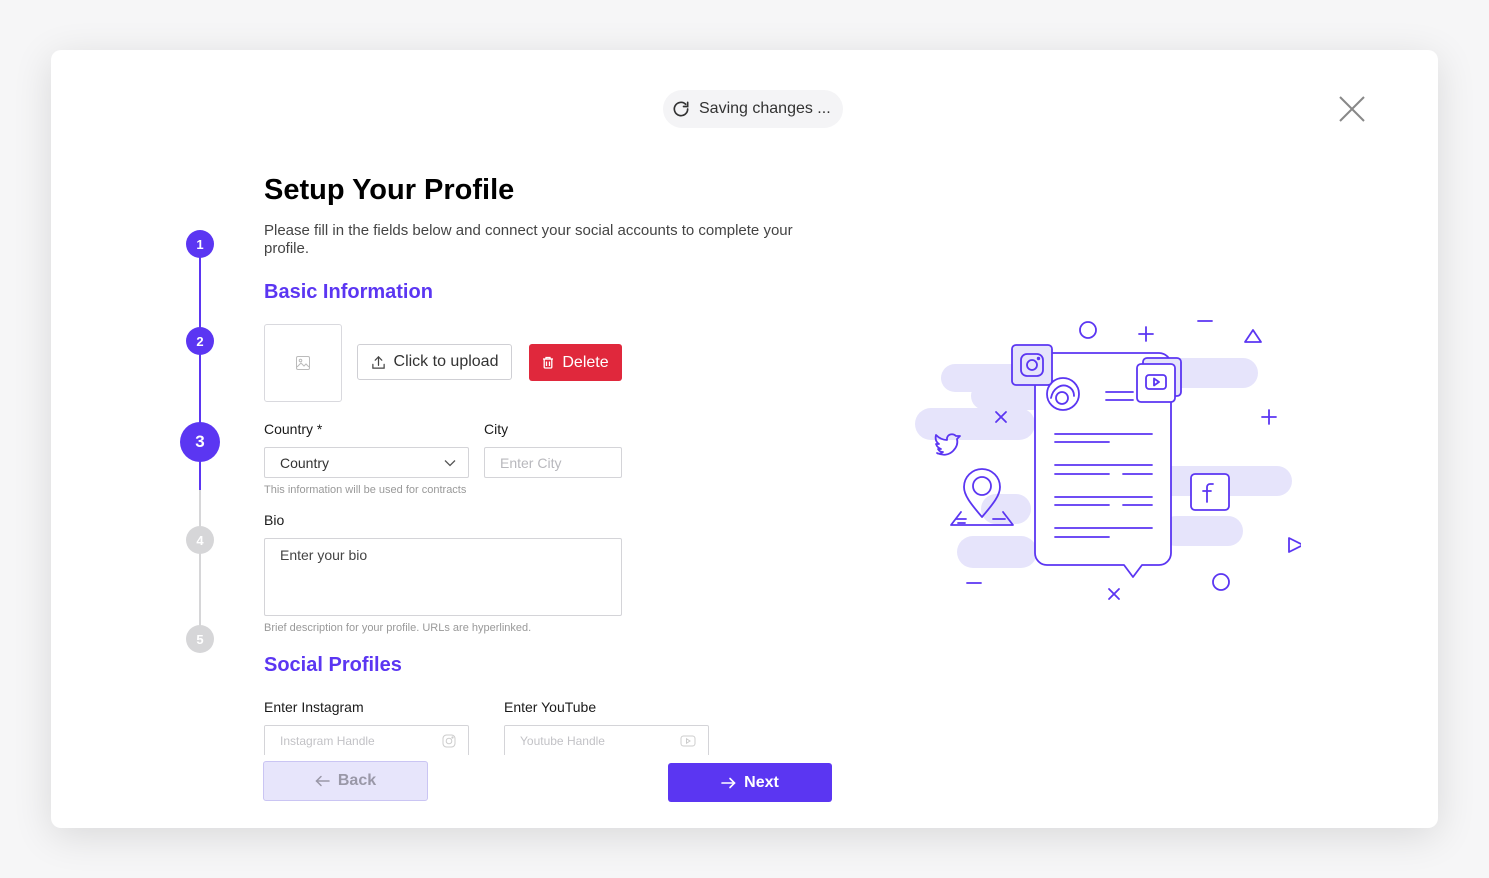 This screenshot has height=878, width=1489. Describe the element at coordinates (443, 577) in the screenshot. I see `bio-textarea` at that location.